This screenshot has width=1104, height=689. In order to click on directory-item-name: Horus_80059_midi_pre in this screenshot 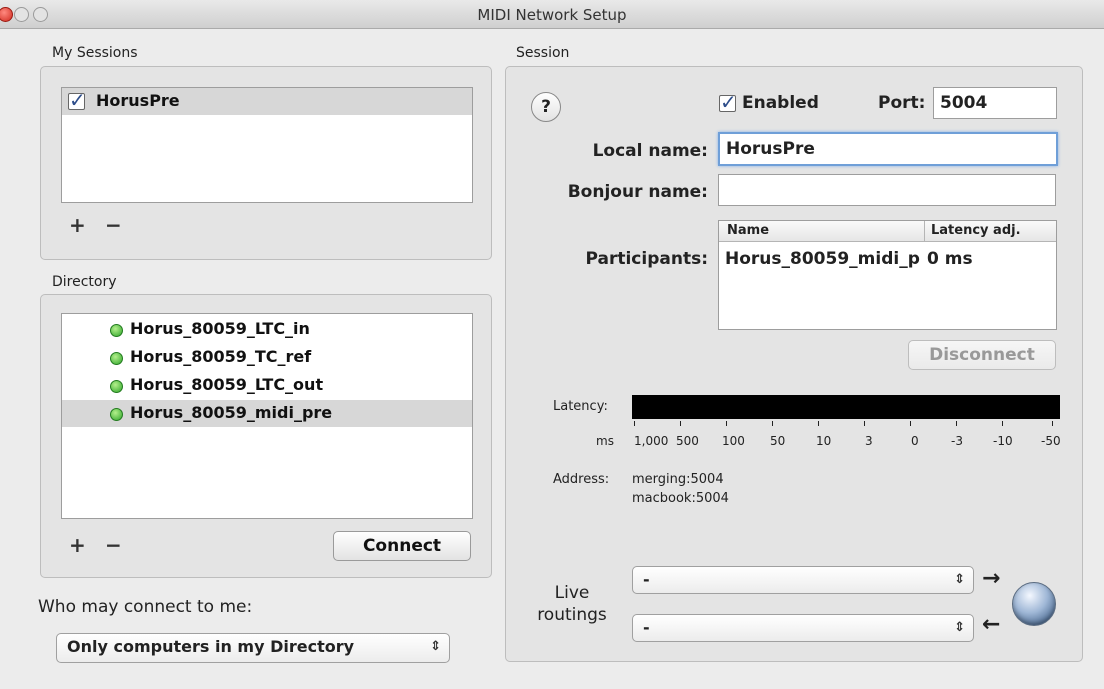, I will do `click(231, 412)`.